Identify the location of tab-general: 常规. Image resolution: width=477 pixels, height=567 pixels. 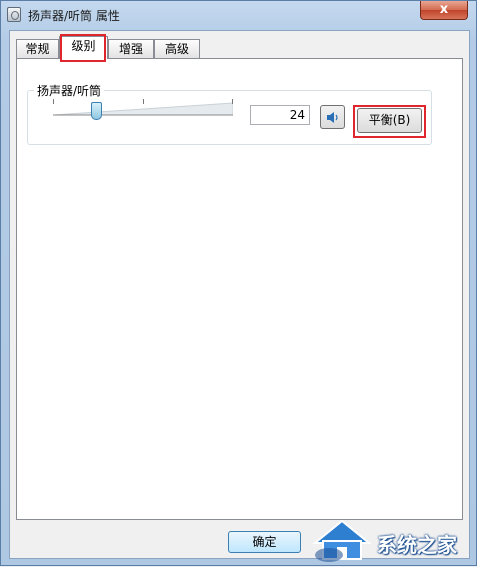
(37, 48).